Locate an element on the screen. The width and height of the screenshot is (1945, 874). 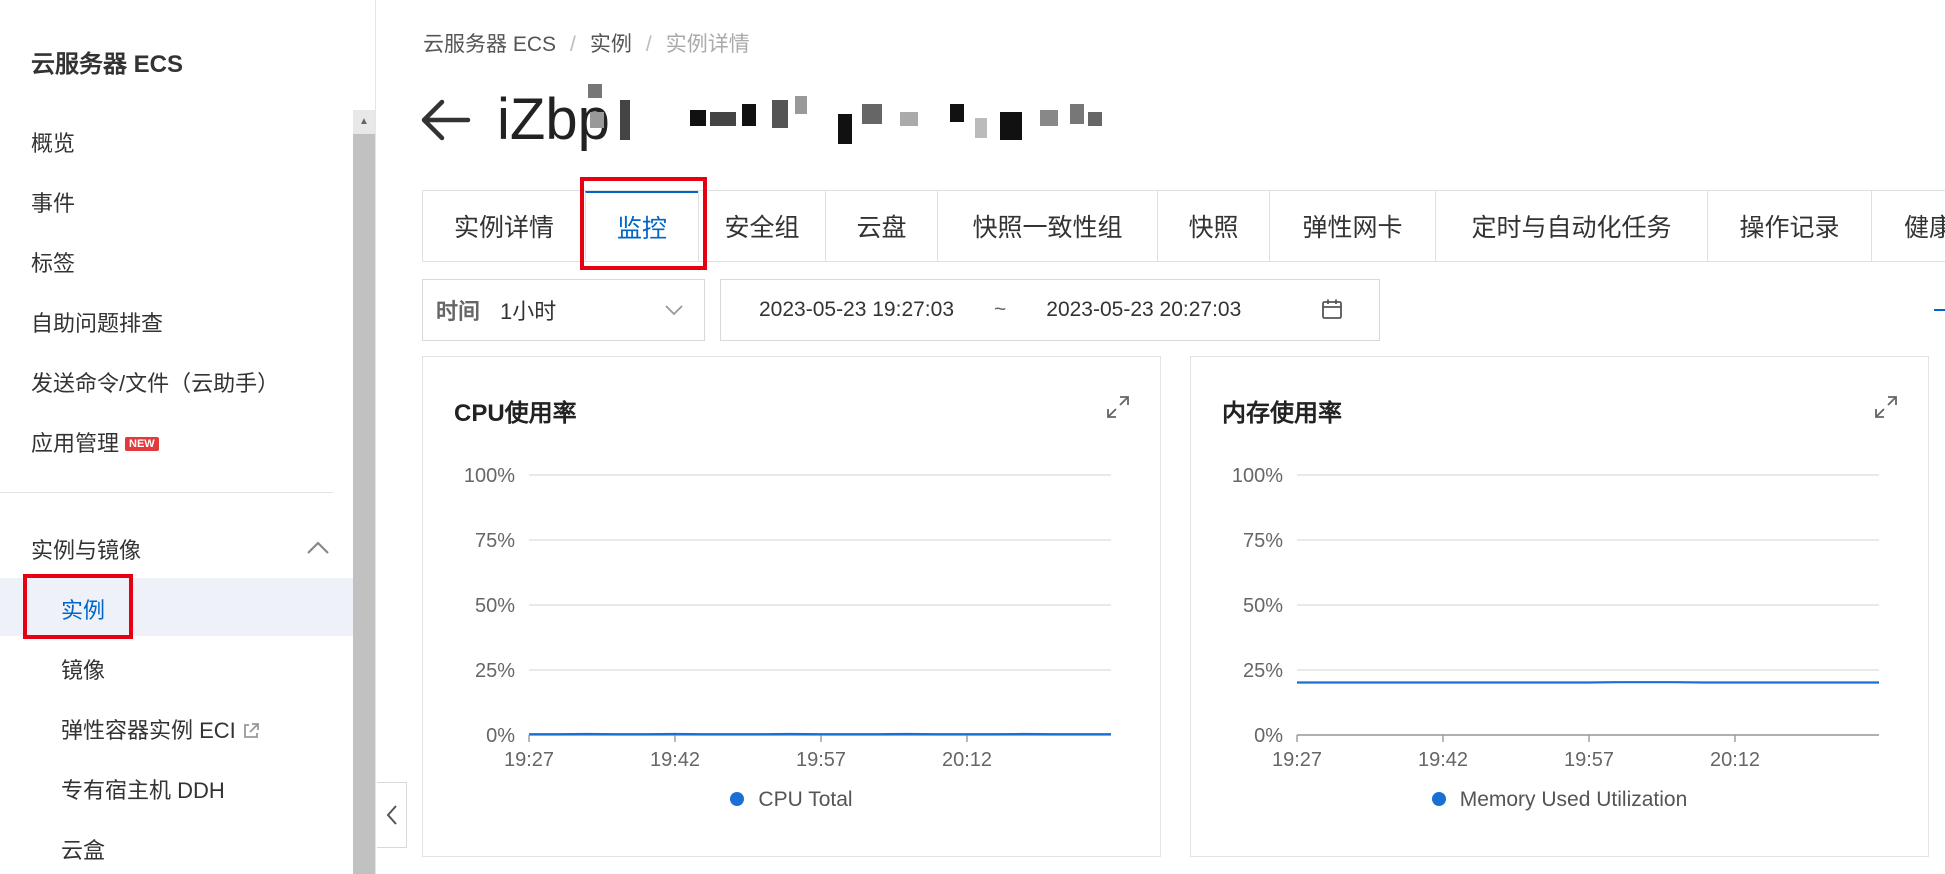
sidebar-item-send-command: 发送命令/文件（云助手） is located at coordinates (155, 382).